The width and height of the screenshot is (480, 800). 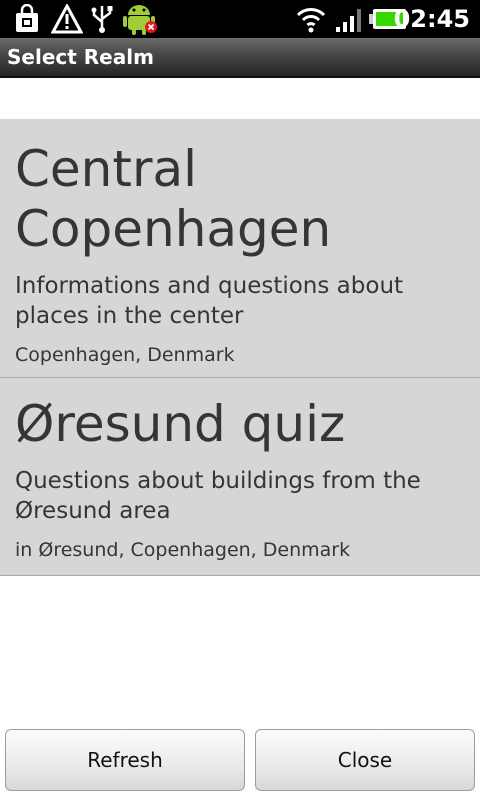 I want to click on shopping-bag-icon, so click(x=27, y=19).